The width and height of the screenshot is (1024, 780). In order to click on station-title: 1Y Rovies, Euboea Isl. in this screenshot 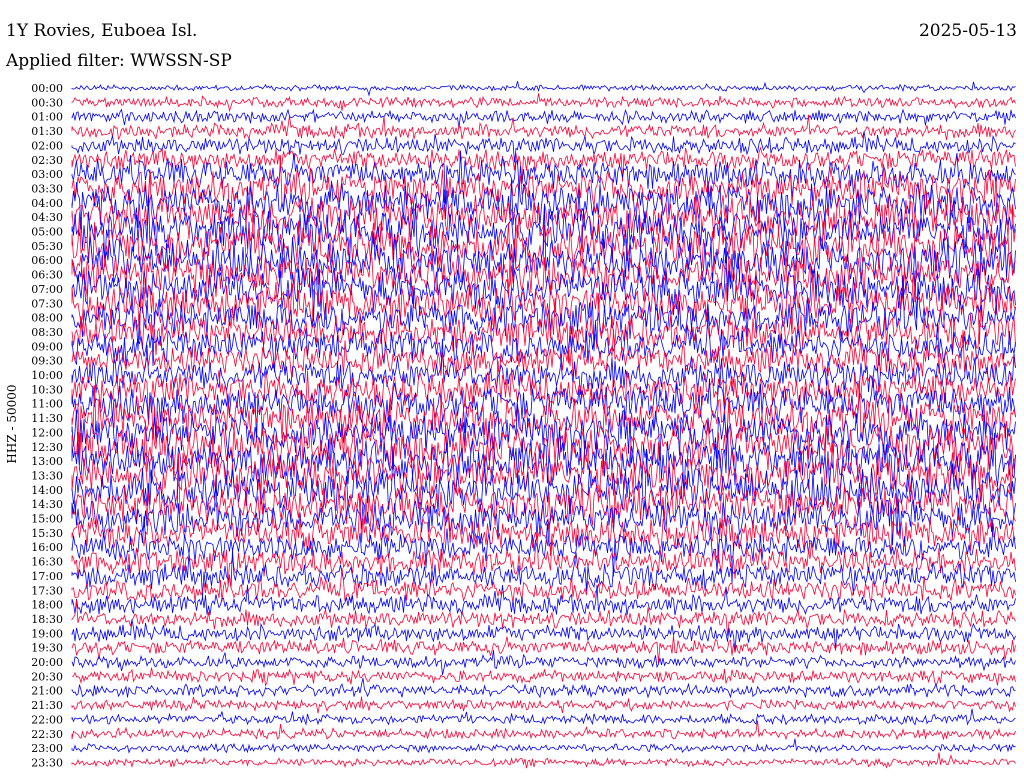, I will do `click(101, 31)`.